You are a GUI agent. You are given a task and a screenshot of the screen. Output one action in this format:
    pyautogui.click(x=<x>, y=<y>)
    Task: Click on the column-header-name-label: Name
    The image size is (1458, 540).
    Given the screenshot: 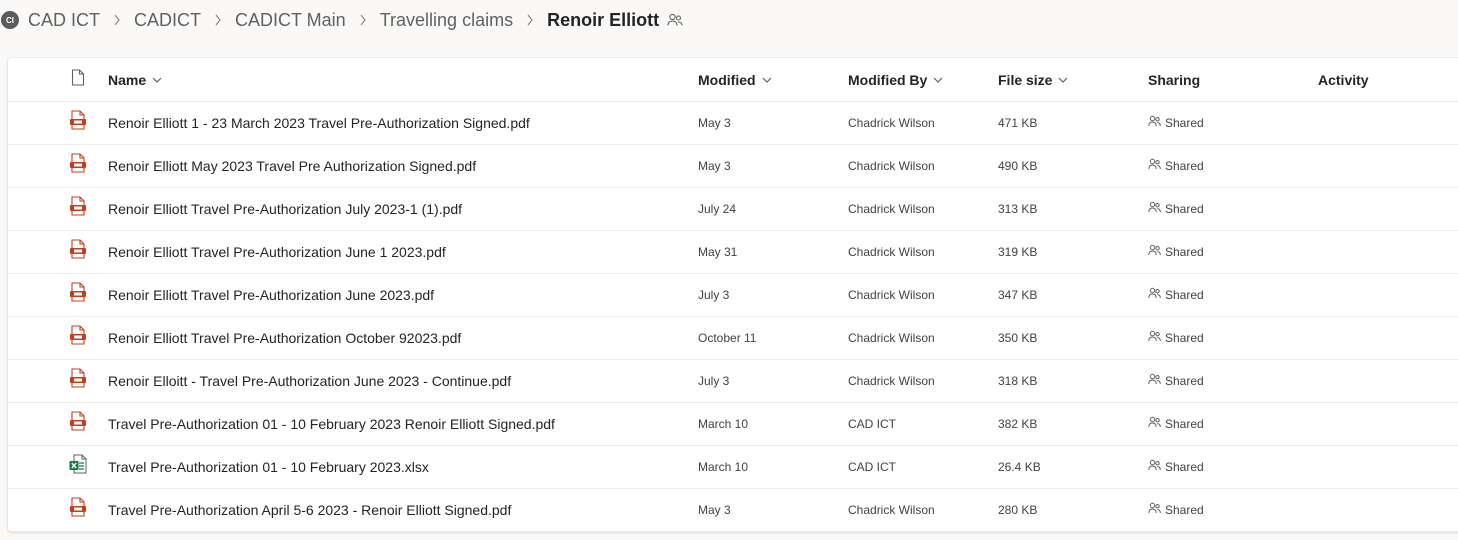 What is the action you would take?
    pyautogui.click(x=127, y=79)
    